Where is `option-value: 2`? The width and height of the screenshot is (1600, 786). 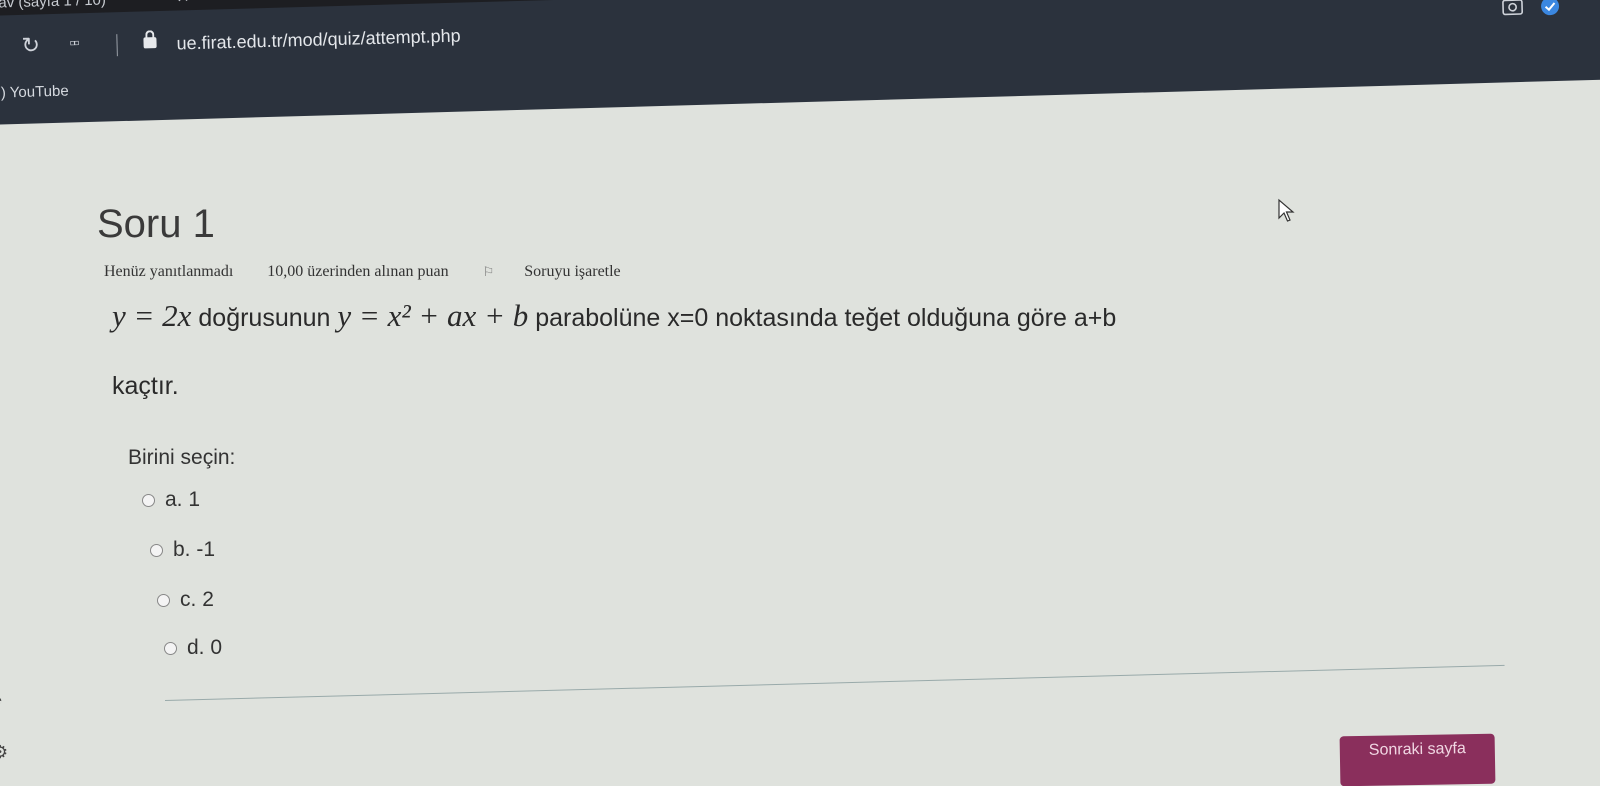
option-value: 2 is located at coordinates (208, 599).